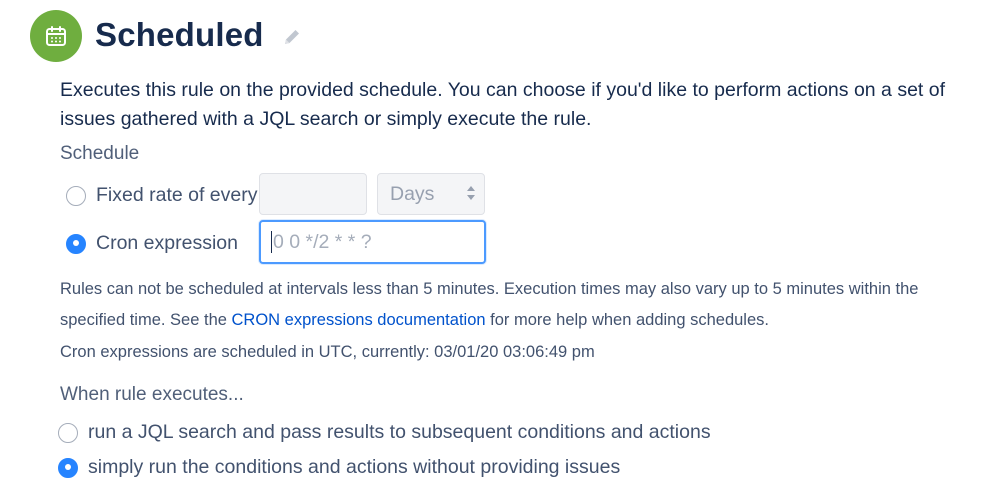  What do you see at coordinates (271, 242) in the screenshot?
I see `text-caret` at bounding box center [271, 242].